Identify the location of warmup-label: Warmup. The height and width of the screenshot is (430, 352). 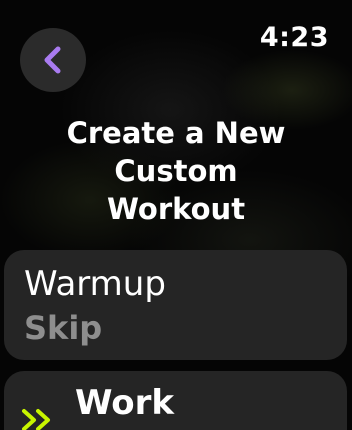
(95, 284).